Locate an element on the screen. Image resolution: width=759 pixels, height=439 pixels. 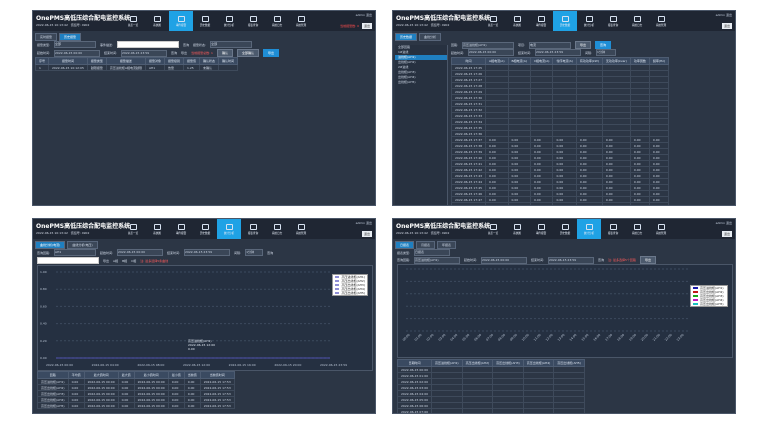
column-header: 频率(Hz) is located at coordinates (659, 61).